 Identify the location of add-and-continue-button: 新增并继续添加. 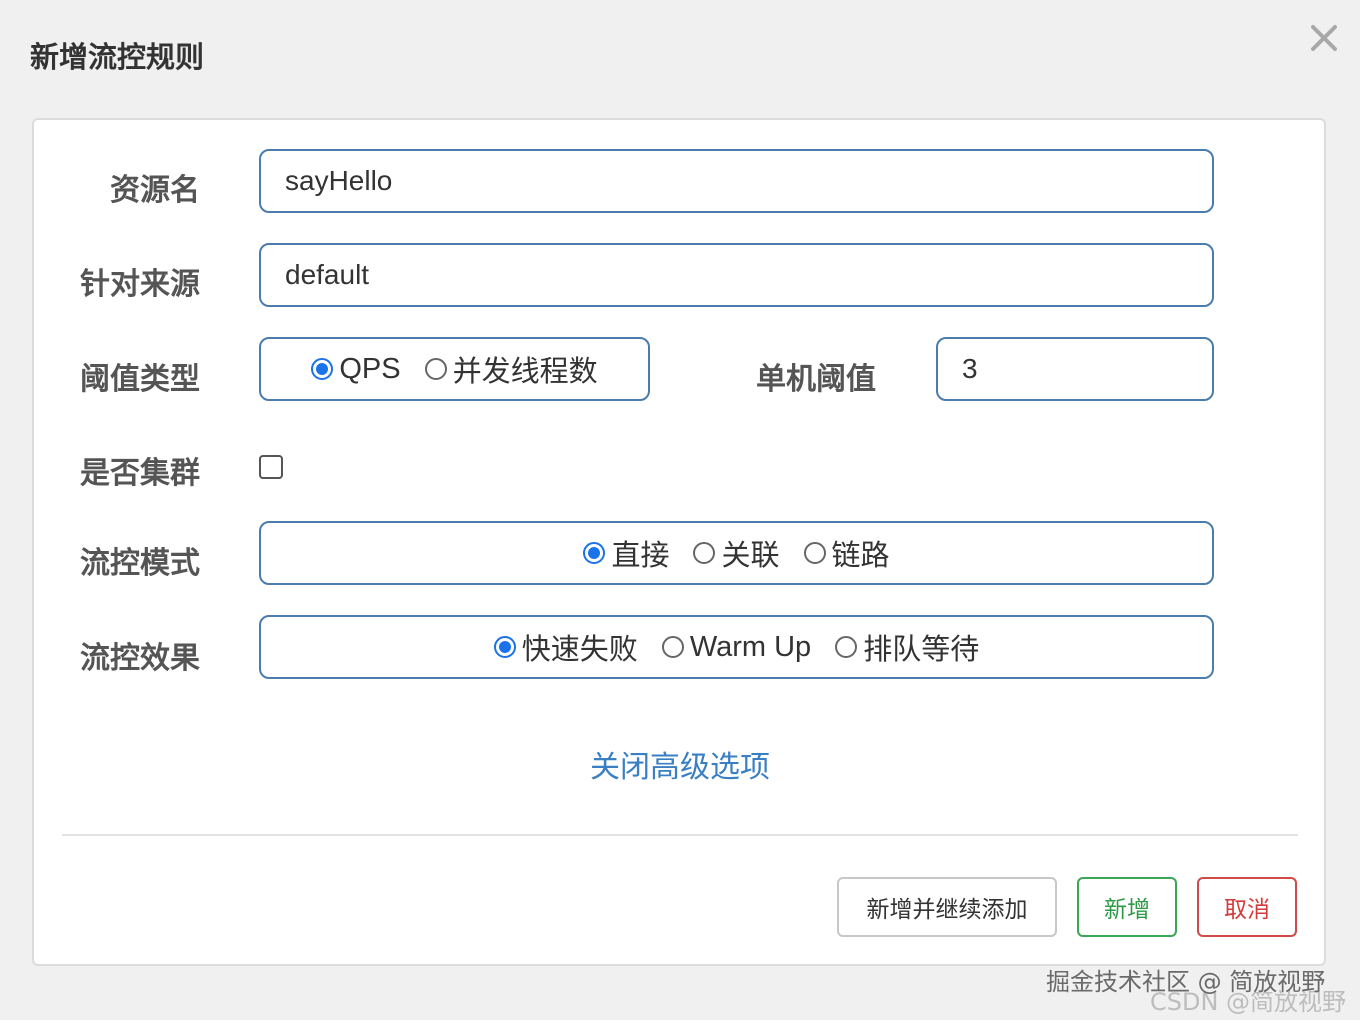
(947, 907).